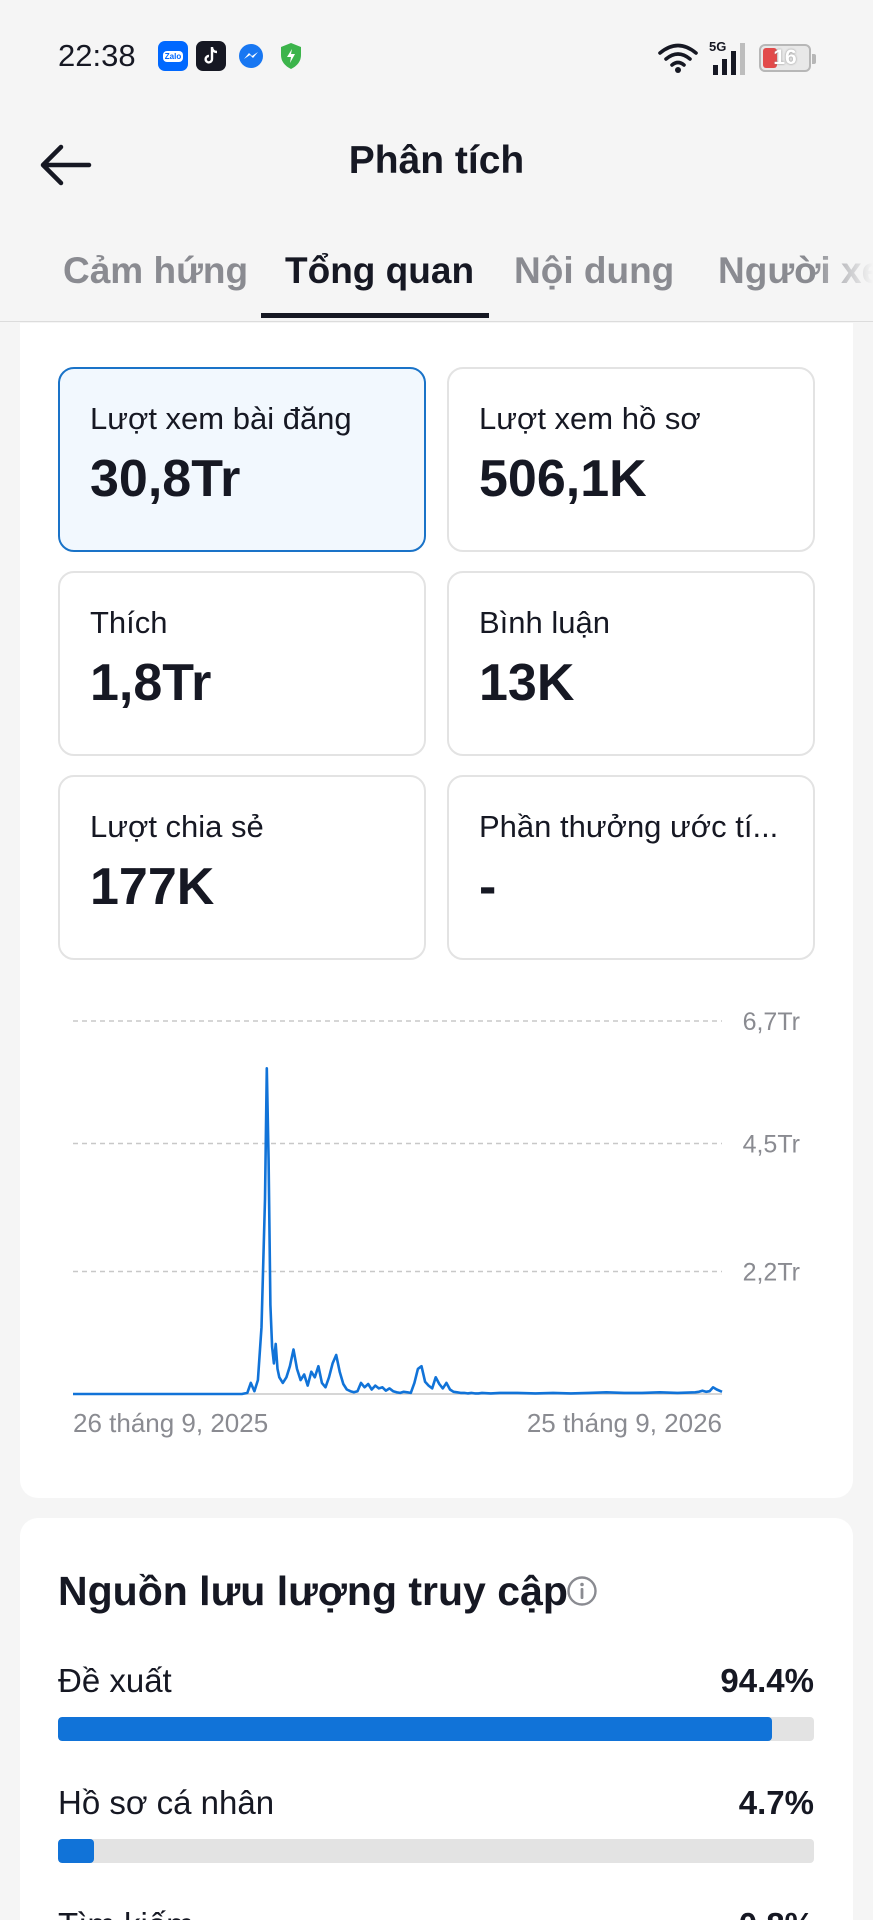  What do you see at coordinates (251, 56) in the screenshot?
I see `messenger-icon` at bounding box center [251, 56].